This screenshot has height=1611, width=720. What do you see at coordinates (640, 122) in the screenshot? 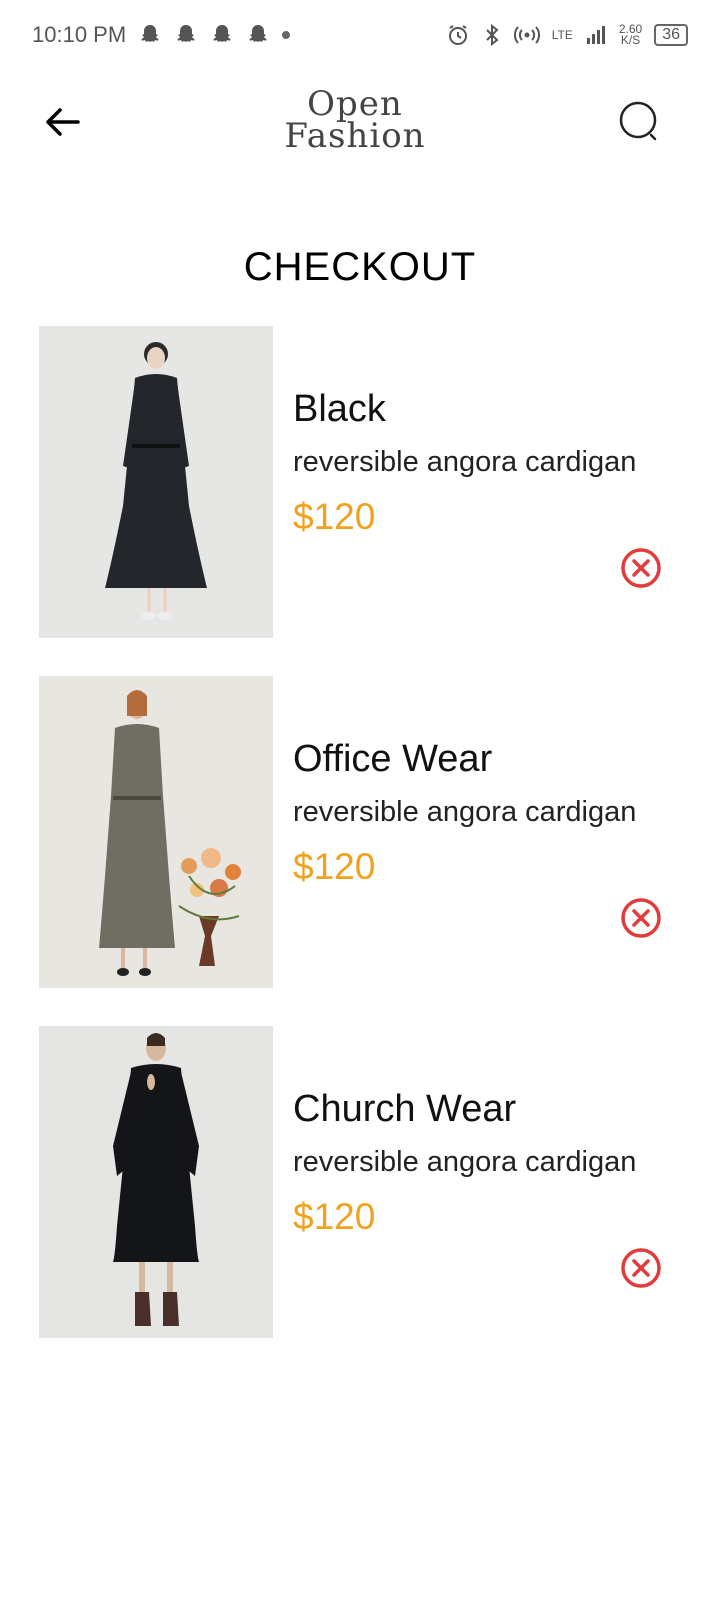
I see `search-icon` at bounding box center [640, 122].